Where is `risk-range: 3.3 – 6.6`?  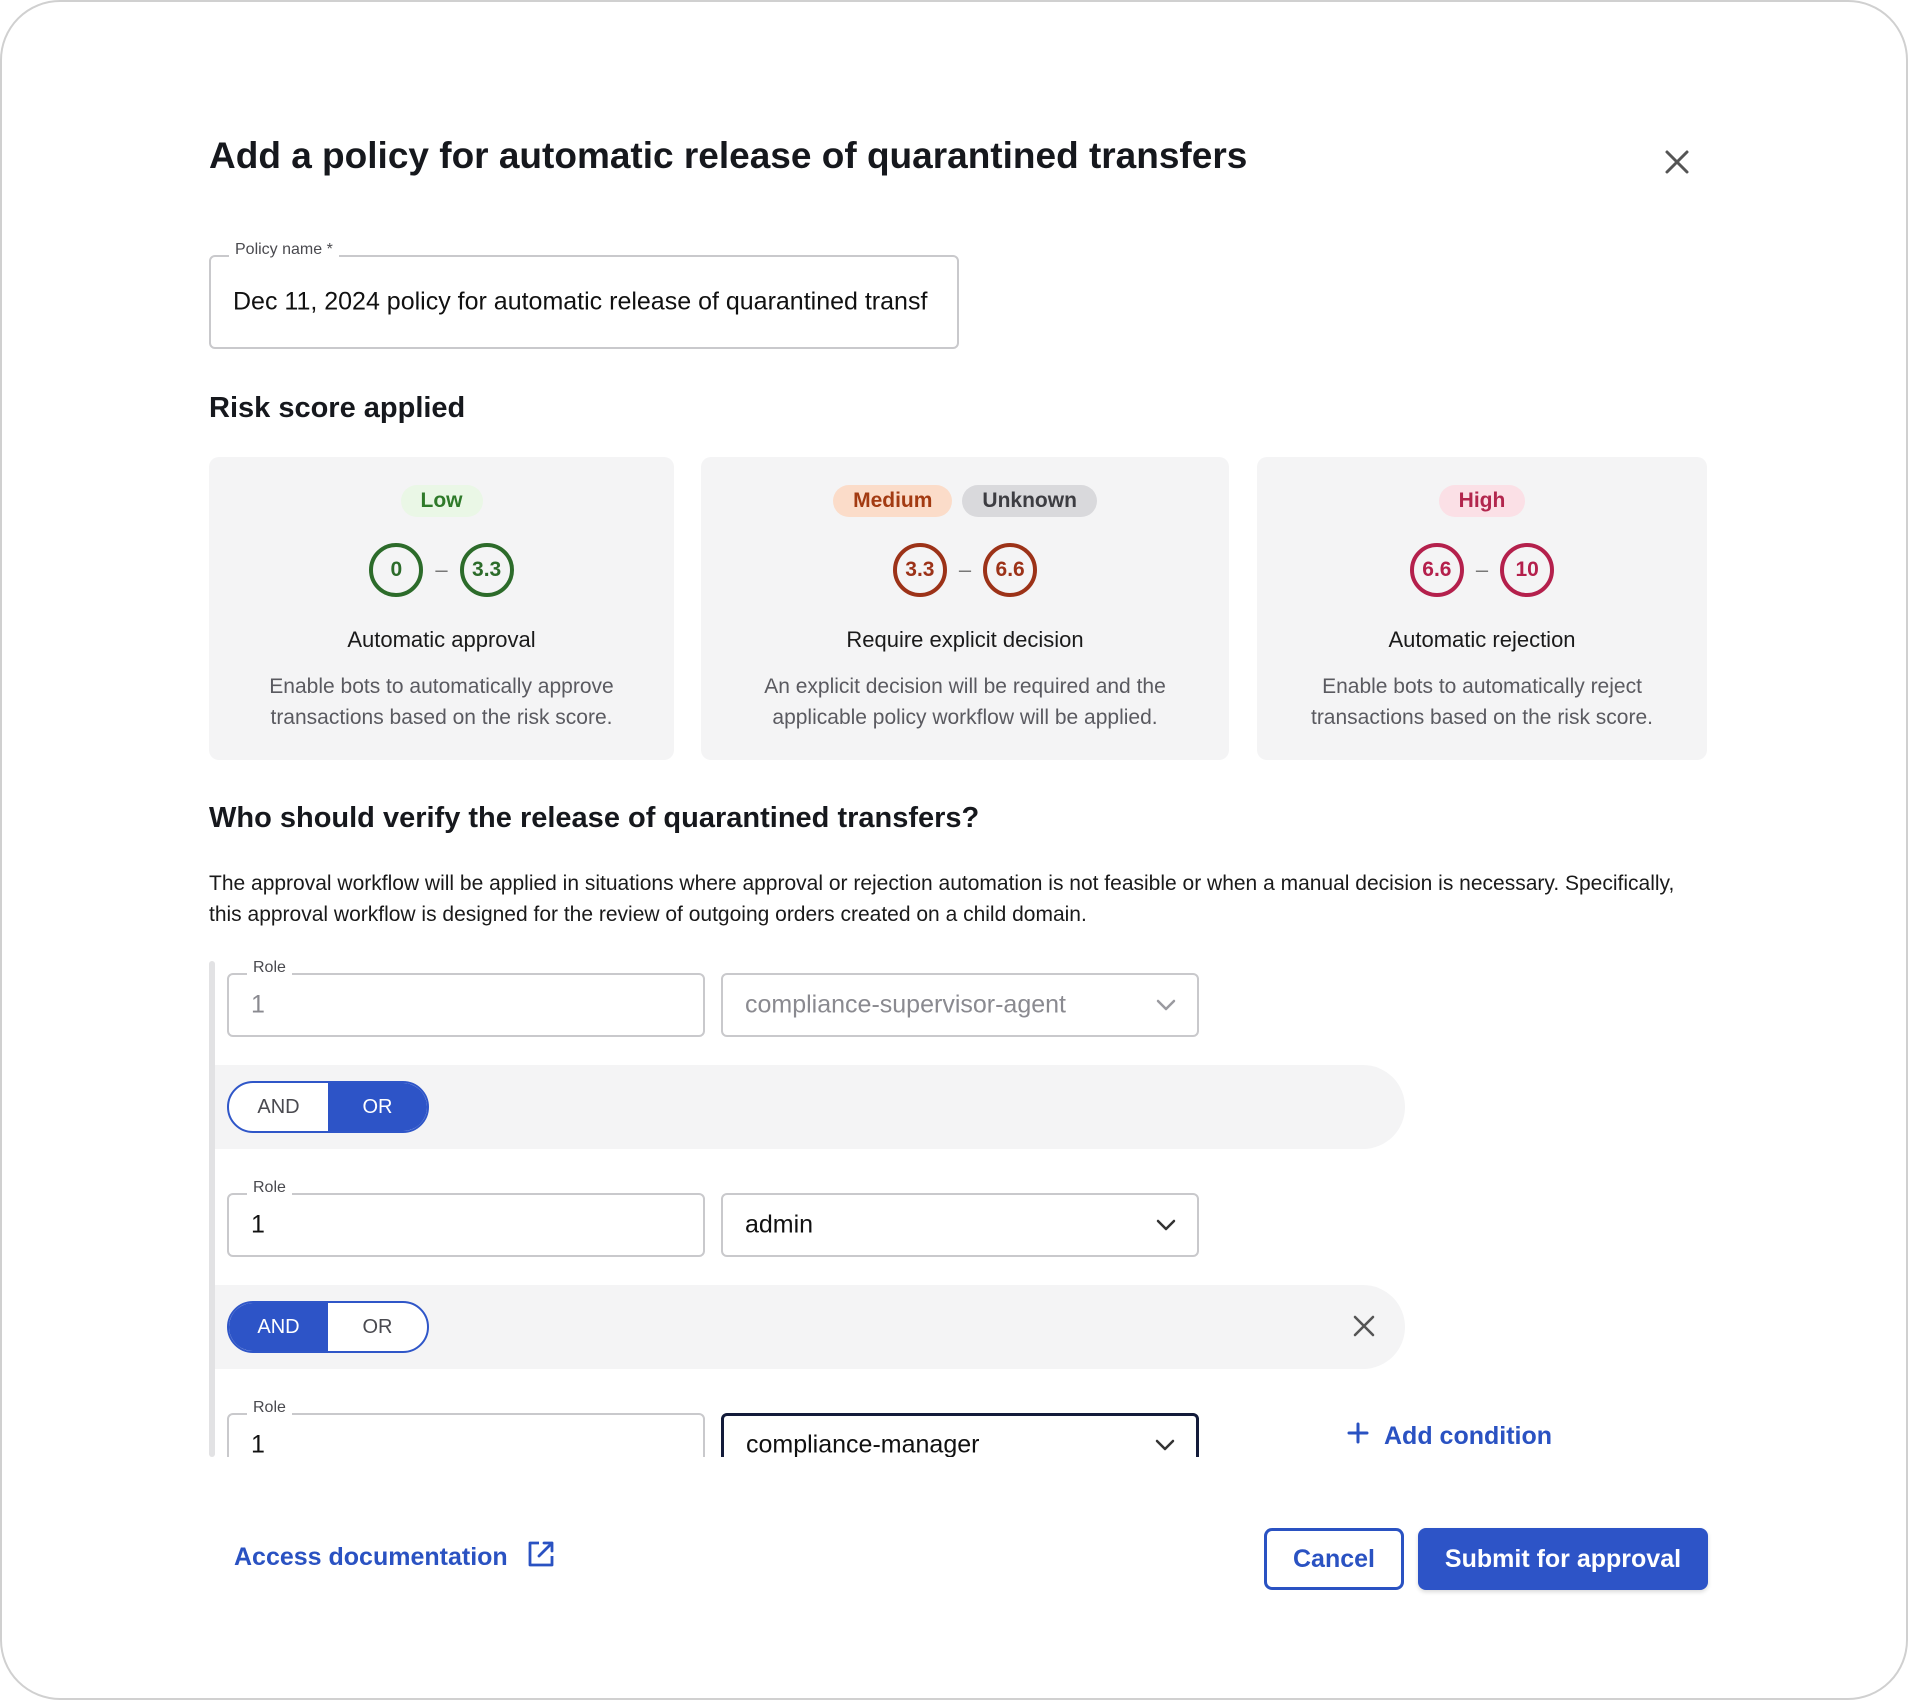 risk-range: 3.3 – 6.6 is located at coordinates (965, 570).